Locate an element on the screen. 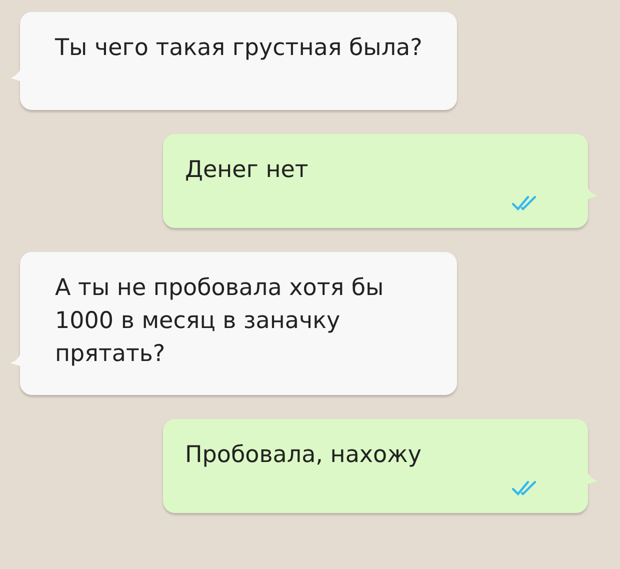 This screenshot has width=620, height=569. message-text: А ты не пробовала хотя бы 1000 в месяц в заначку прятать? is located at coordinates (220, 321).